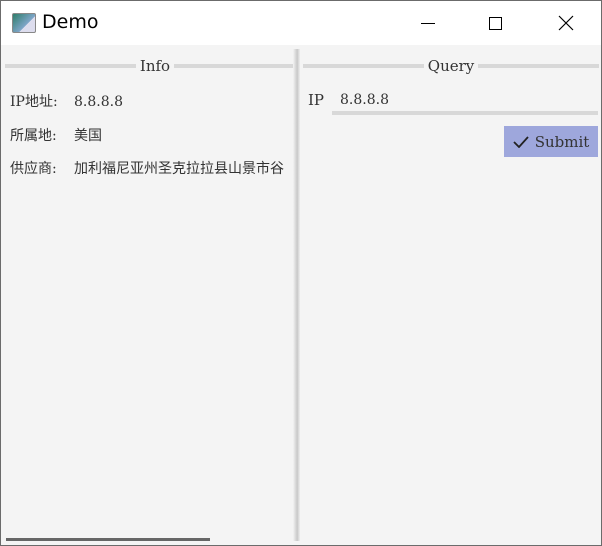 The image size is (602, 546). I want to click on maximize-icon, so click(495, 23).